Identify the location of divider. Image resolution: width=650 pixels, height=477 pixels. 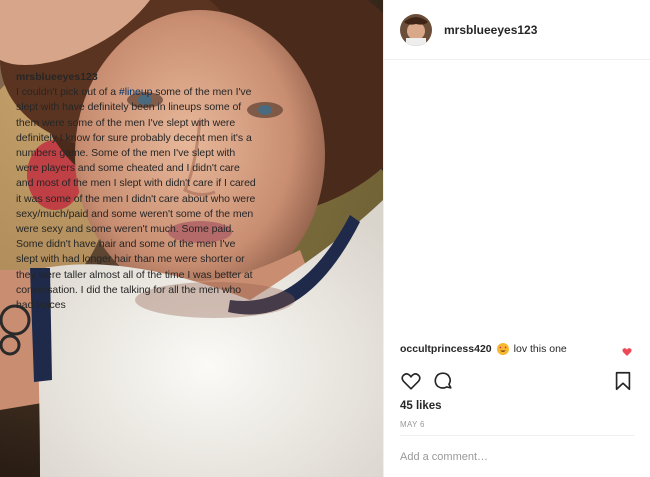
(517, 435).